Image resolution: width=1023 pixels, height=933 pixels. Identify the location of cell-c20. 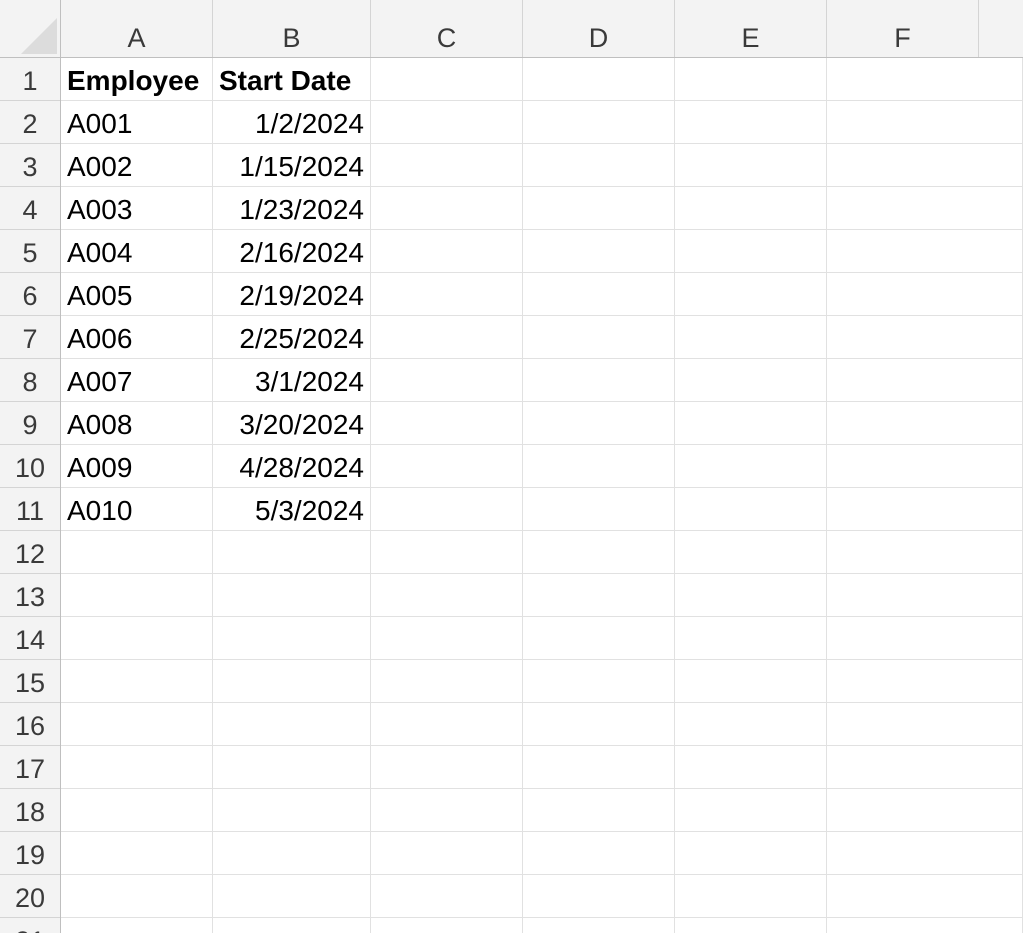
(447, 896).